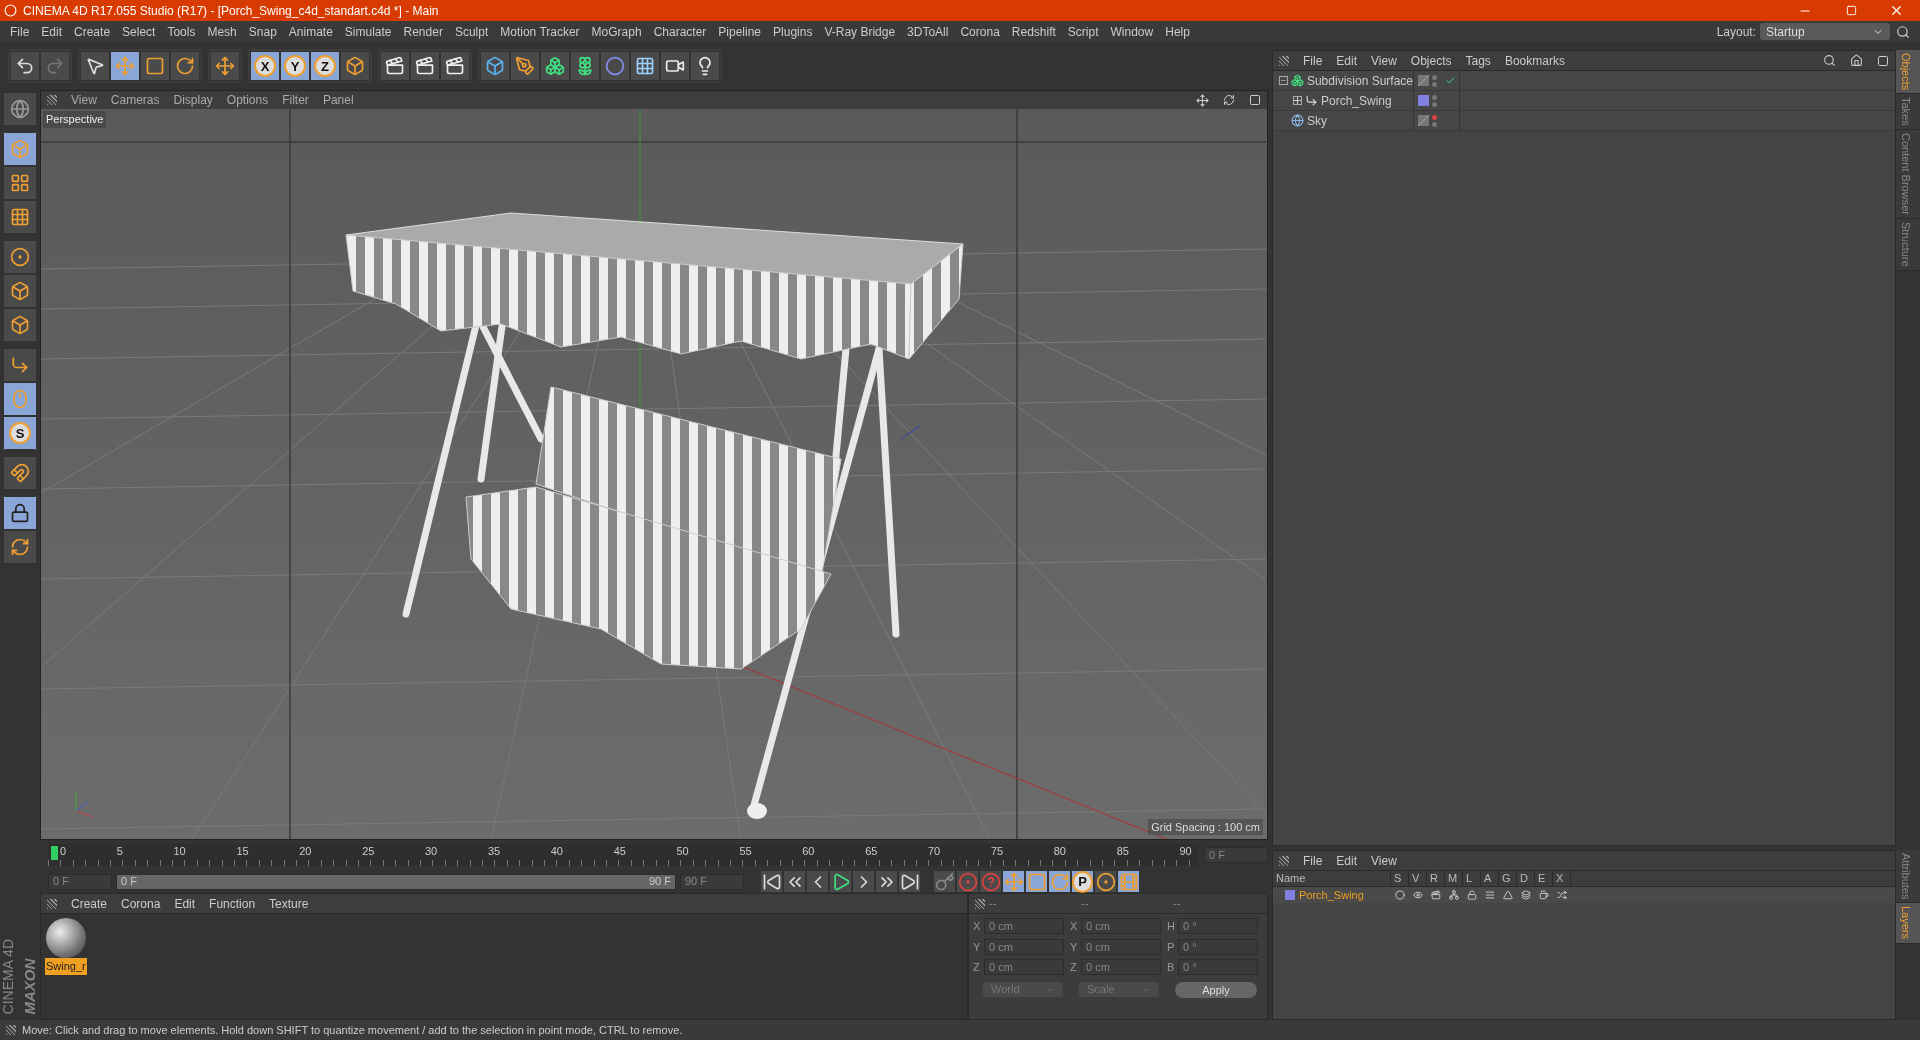 This screenshot has height=1040, width=1920. Describe the element at coordinates (289, 903) in the screenshot. I see `menu-item: Texture` at that location.